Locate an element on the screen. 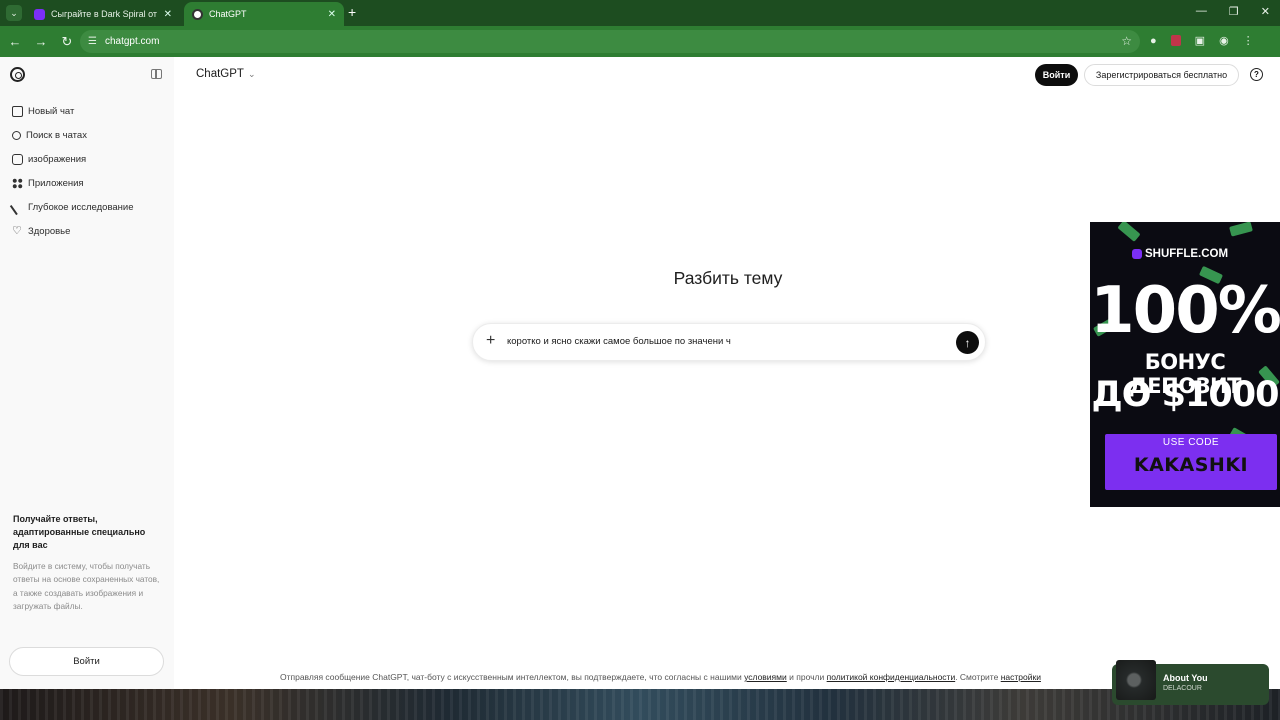 The height and width of the screenshot is (720, 1280). ad-code-label: USE CODE is located at coordinates (1191, 442).